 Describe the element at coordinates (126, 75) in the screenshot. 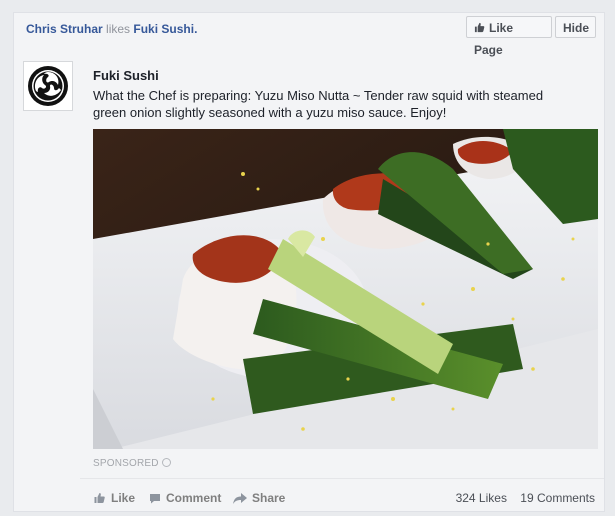

I see `page-name-link: Fuki Sushi` at that location.